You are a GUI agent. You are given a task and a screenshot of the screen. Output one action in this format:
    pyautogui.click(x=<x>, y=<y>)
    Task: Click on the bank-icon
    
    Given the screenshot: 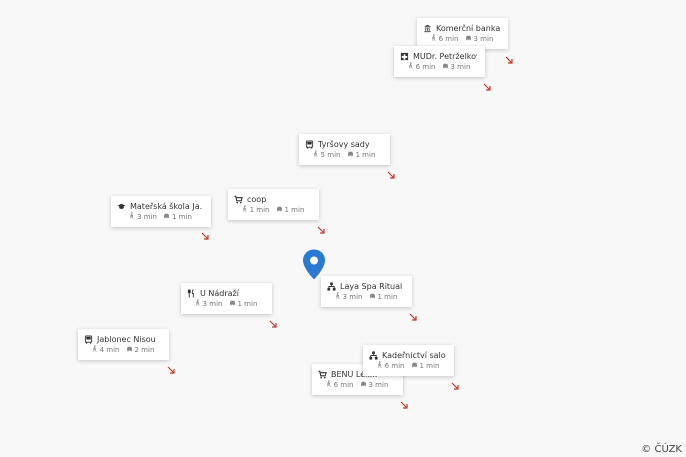 What is the action you would take?
    pyautogui.click(x=427, y=28)
    